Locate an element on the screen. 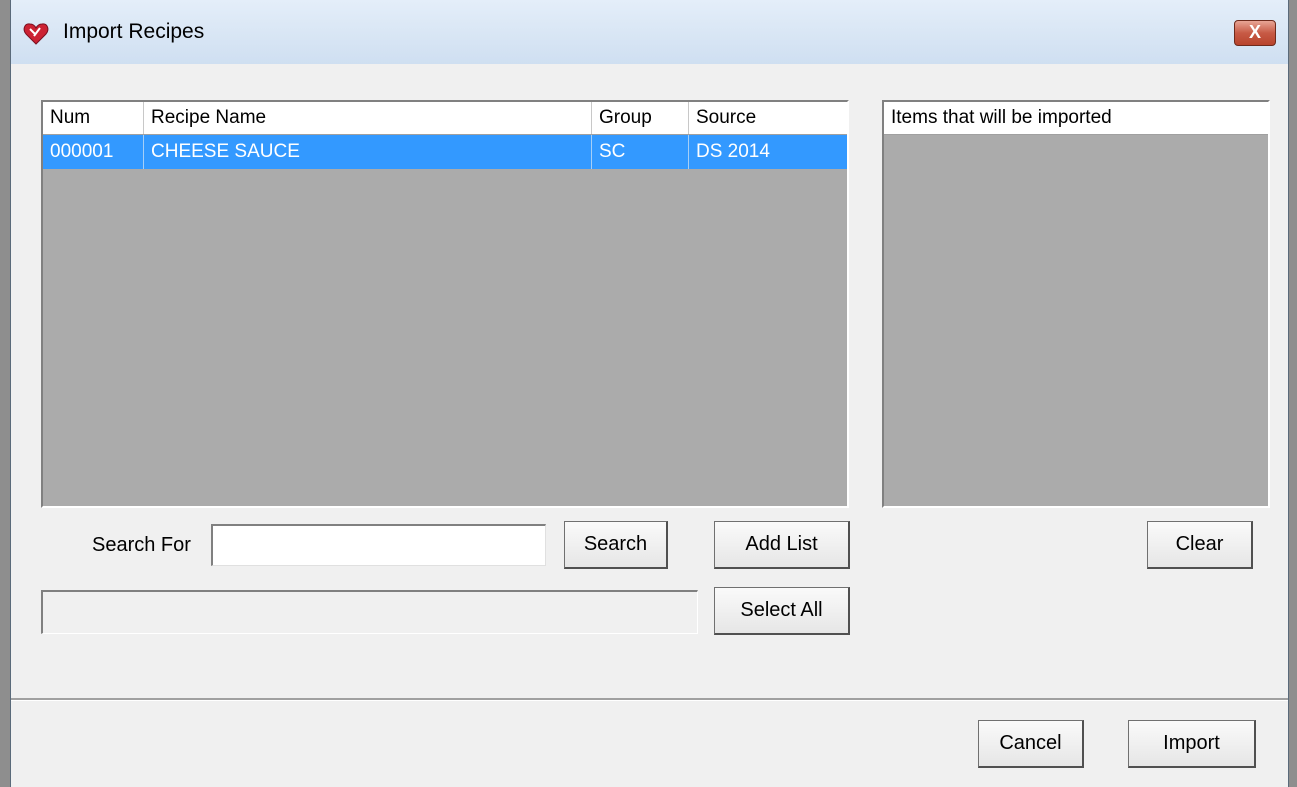 This screenshot has width=1297, height=787. import-items-header: Items that will be imported is located at coordinates (1076, 118).